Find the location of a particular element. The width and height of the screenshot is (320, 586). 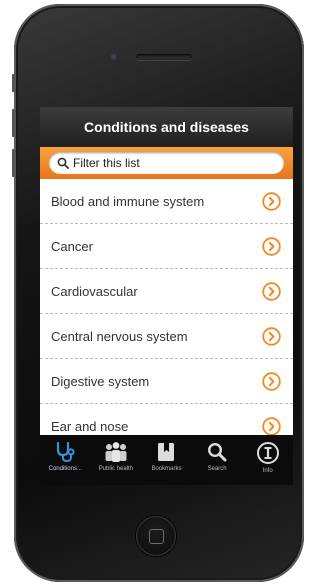

tab-public-health: Public health is located at coordinates (116, 460).